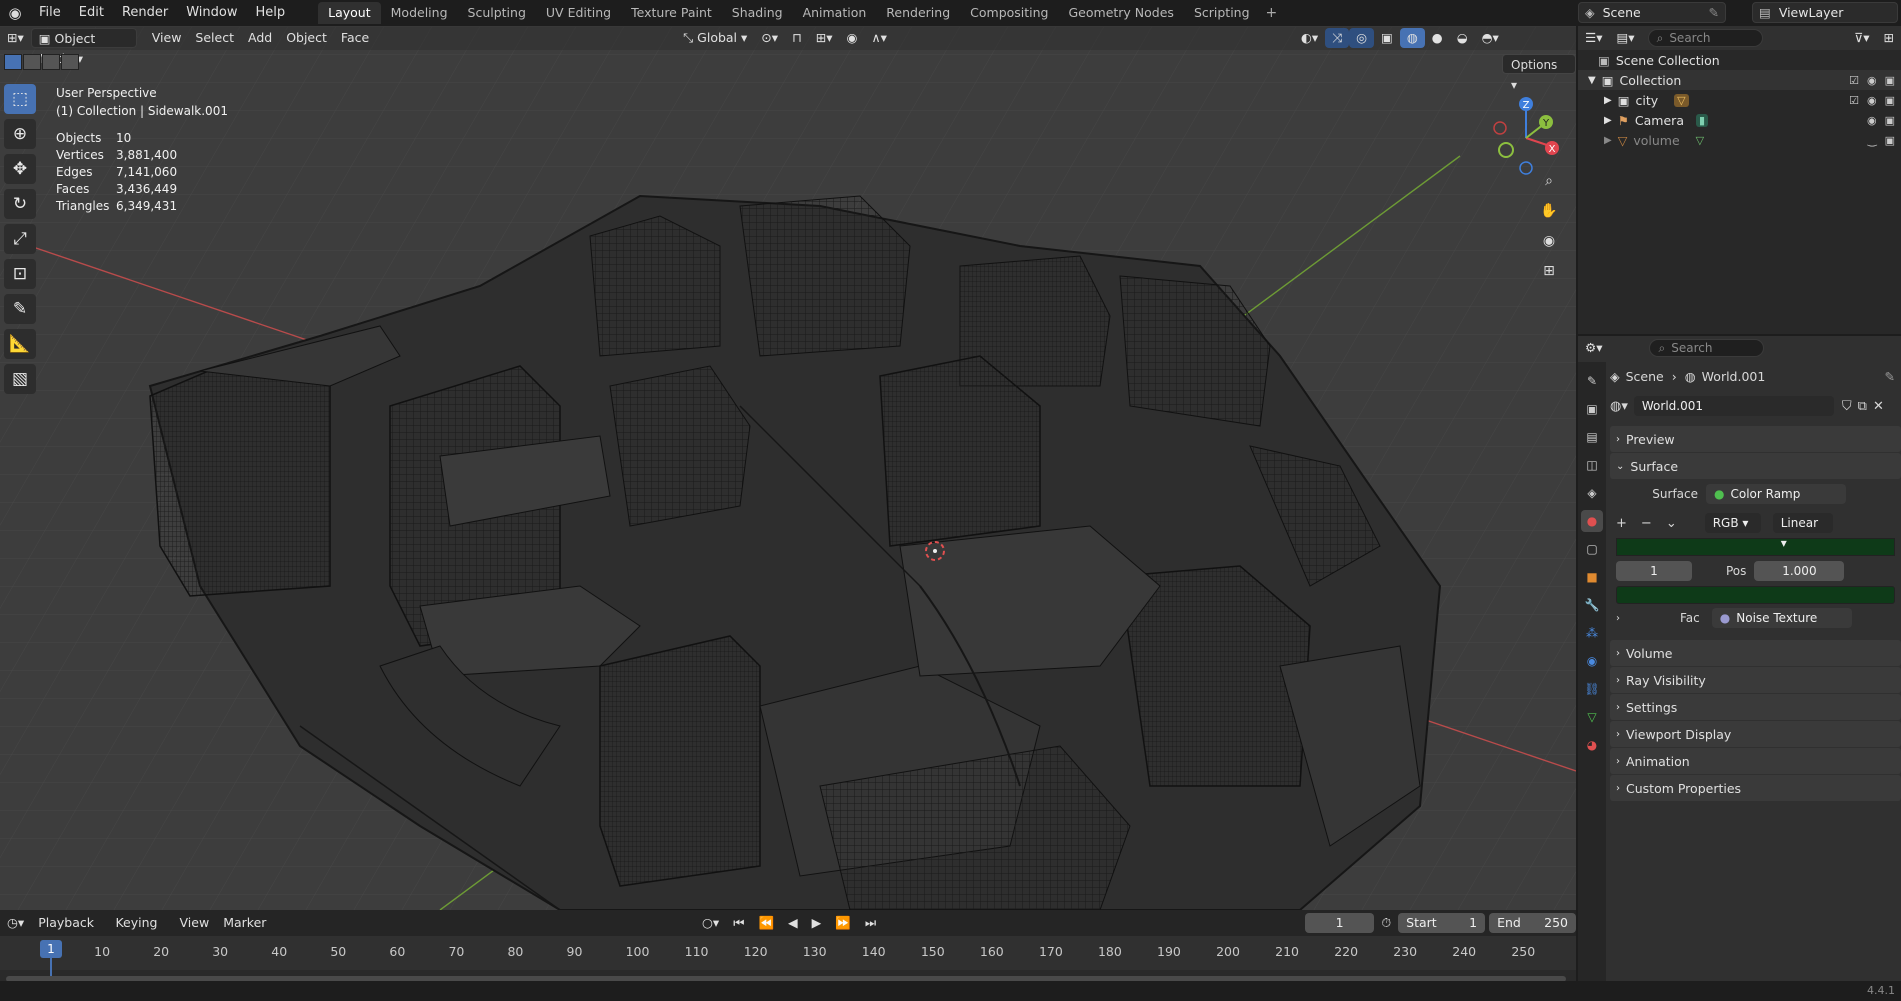 This screenshot has width=1901, height=1001. I want to click on duplicate-icon: ⧉, so click(1862, 406).